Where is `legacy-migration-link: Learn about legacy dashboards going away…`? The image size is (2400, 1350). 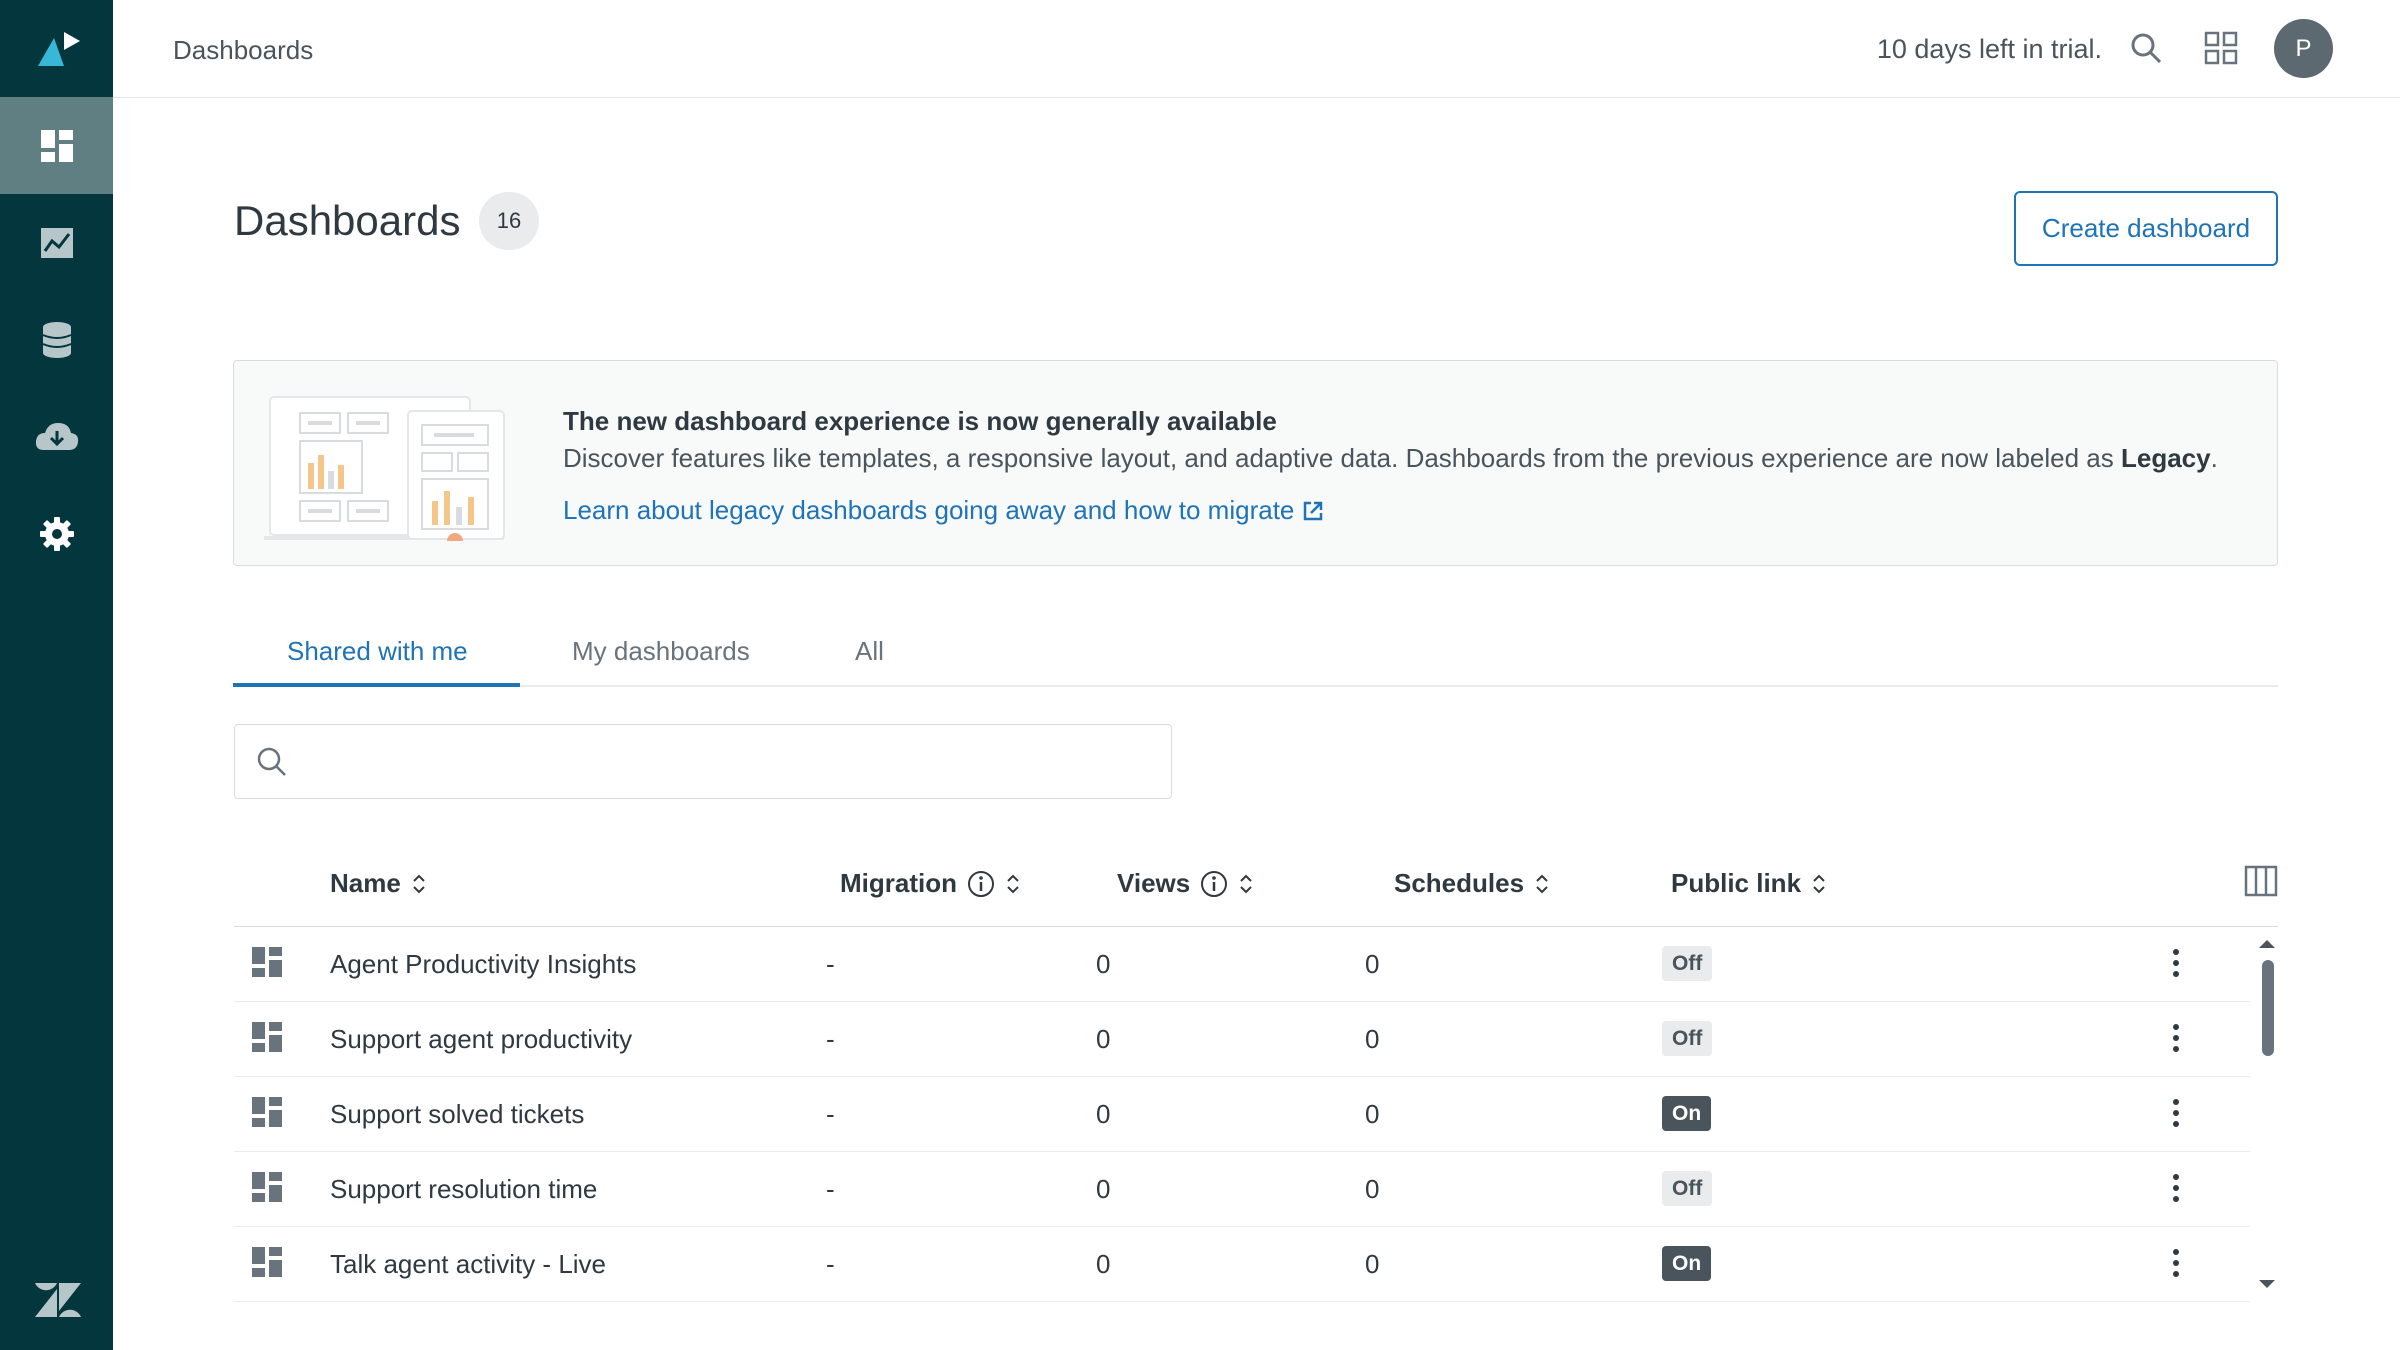
legacy-migration-link: Learn about legacy dashboards going away… is located at coordinates (943, 510).